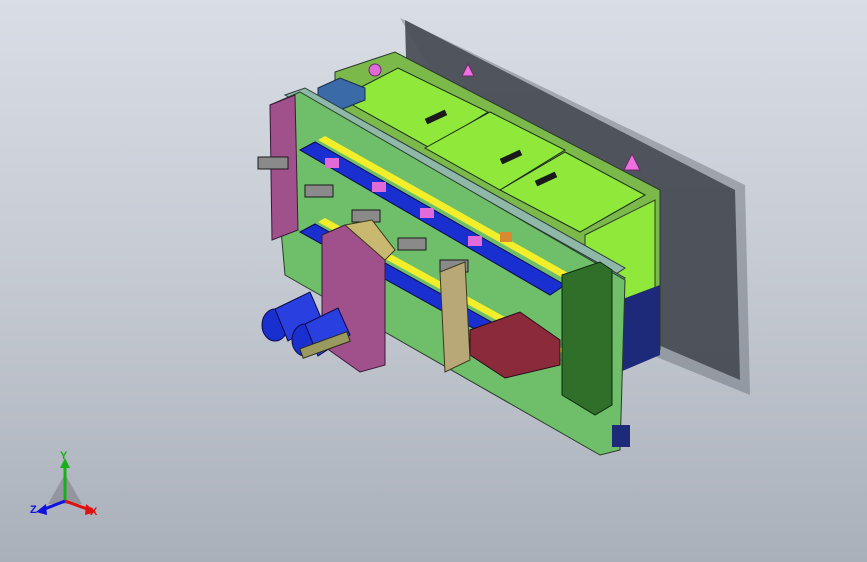 This screenshot has height=562, width=867. What do you see at coordinates (455, 317) in the screenshot?
I see `tan-vertical-assembly` at bounding box center [455, 317].